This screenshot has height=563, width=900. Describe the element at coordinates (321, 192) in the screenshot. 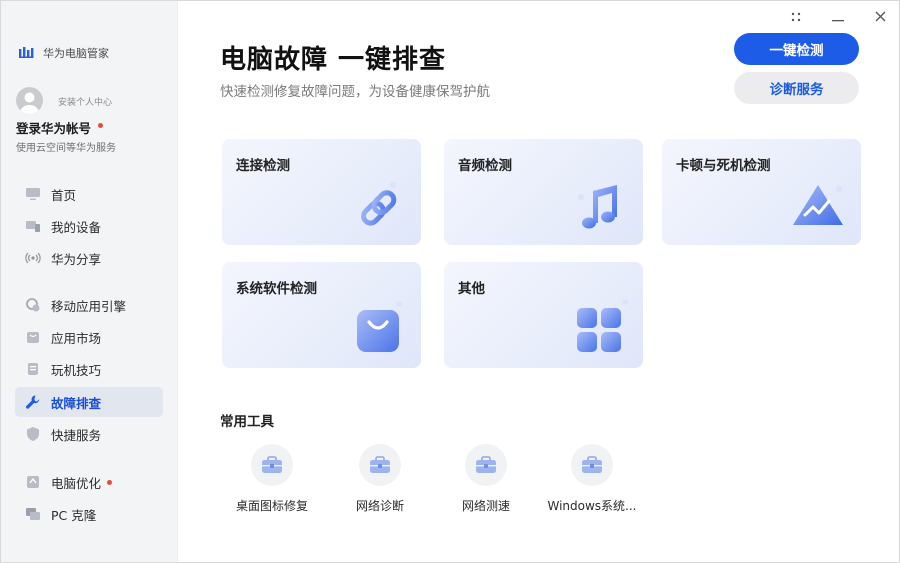

I see `card-connection-check: 连接检测` at that location.